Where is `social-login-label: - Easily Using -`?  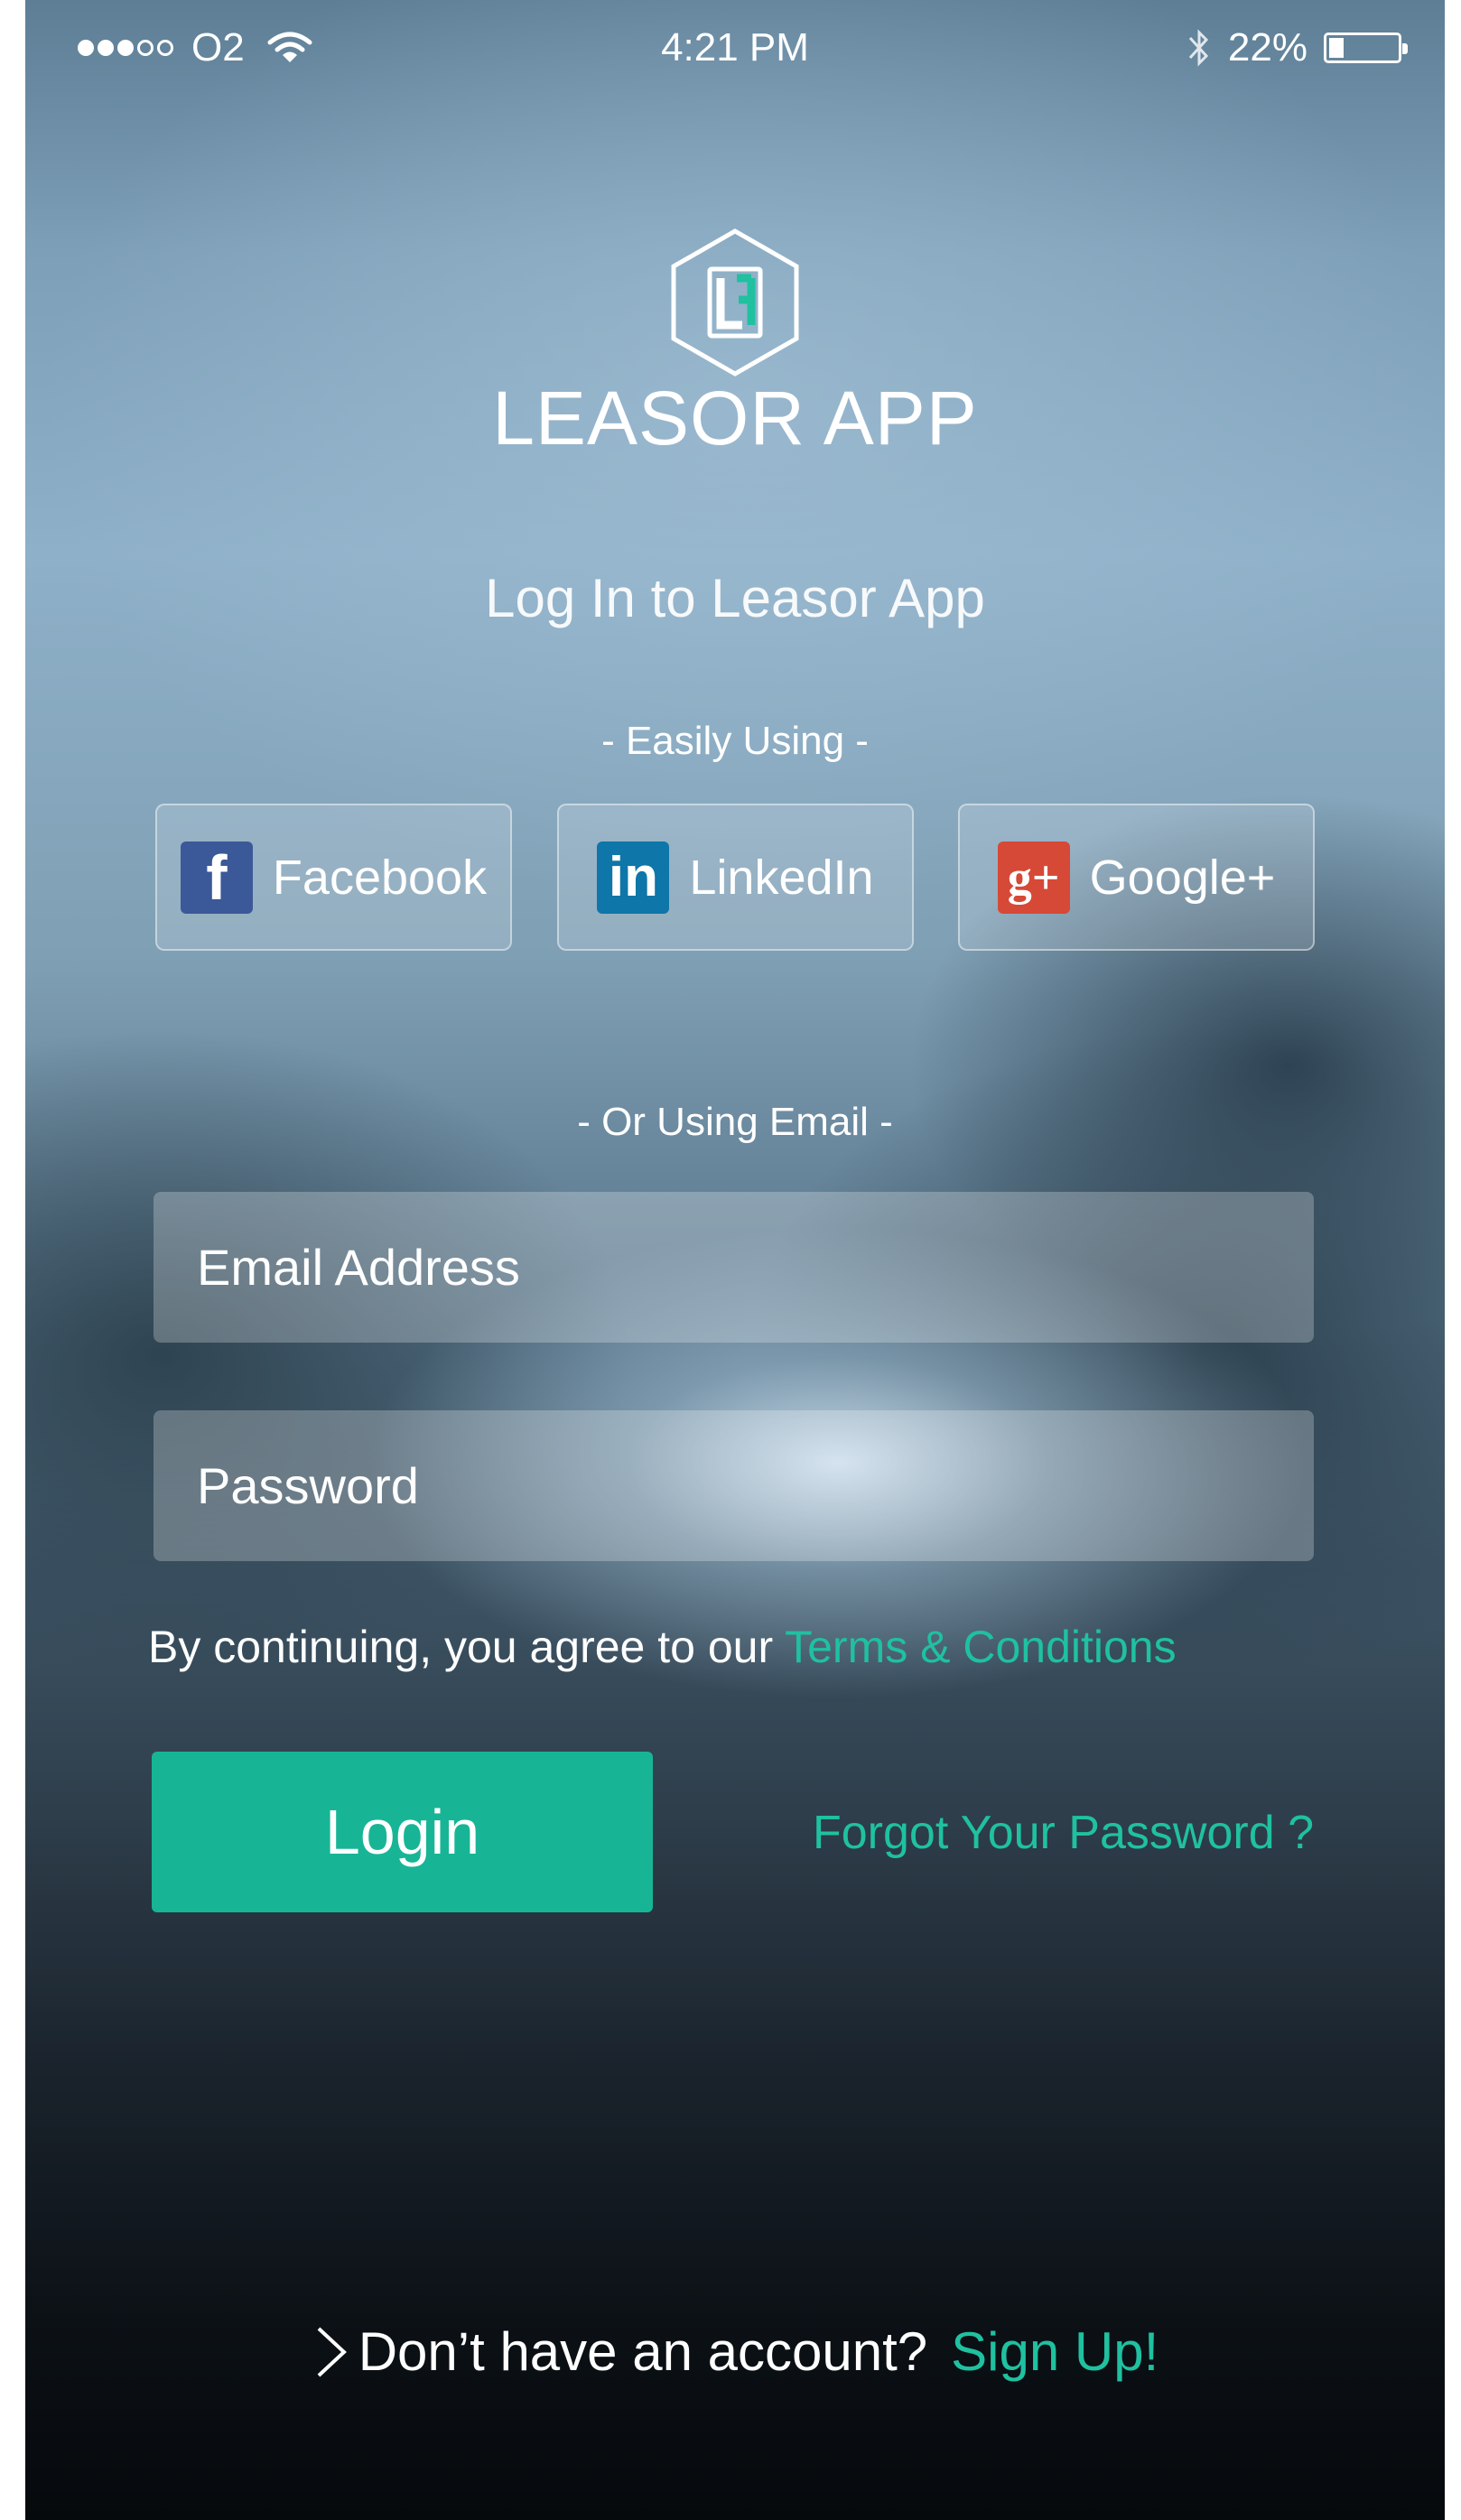 social-login-label: - Easily Using - is located at coordinates (735, 741).